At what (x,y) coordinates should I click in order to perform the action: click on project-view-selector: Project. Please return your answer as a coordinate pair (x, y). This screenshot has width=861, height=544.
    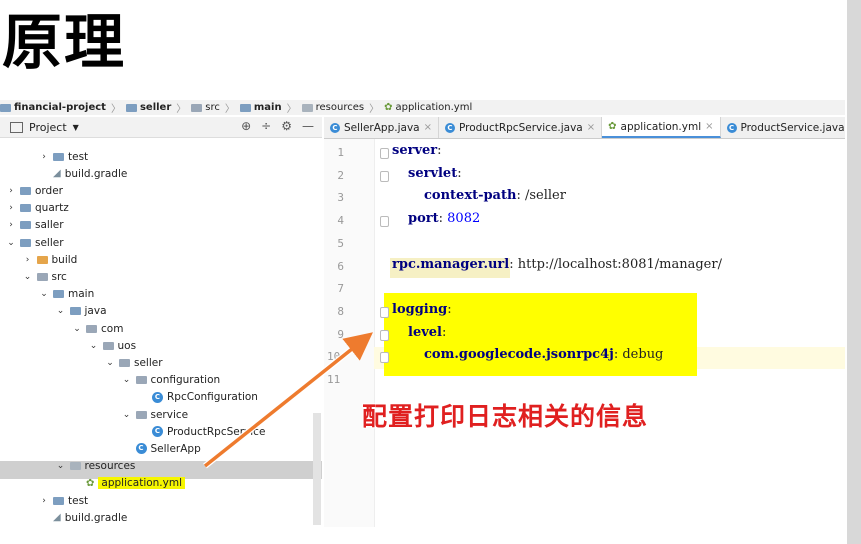
    Looking at the image, I should click on (48, 127).